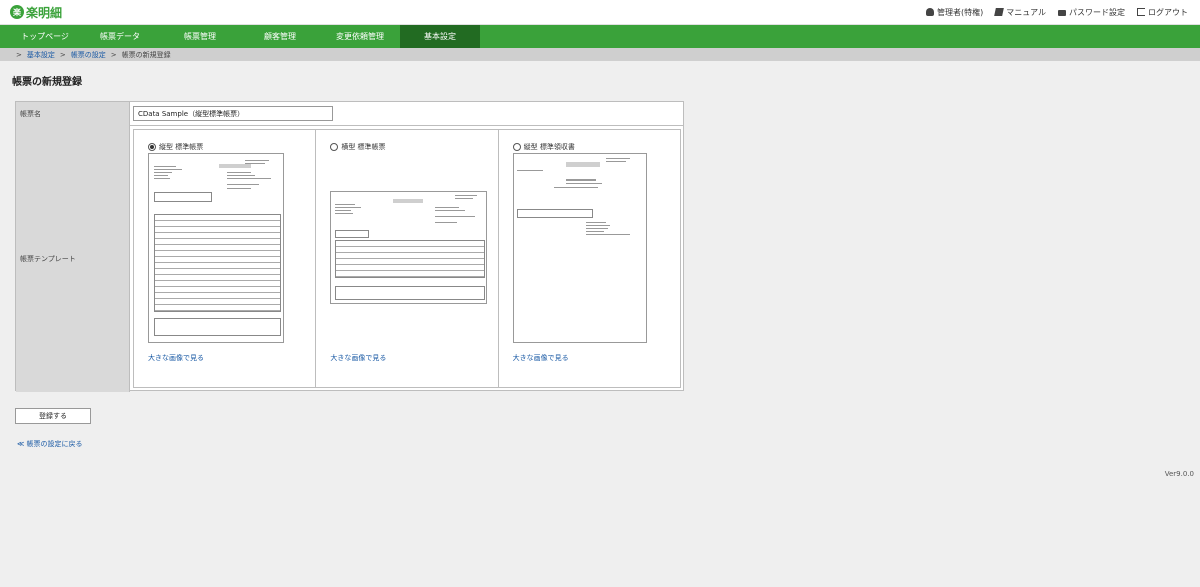 This screenshot has height=587, width=1200. Describe the element at coordinates (152, 147) in the screenshot. I see `radio-selected-icon` at that location.